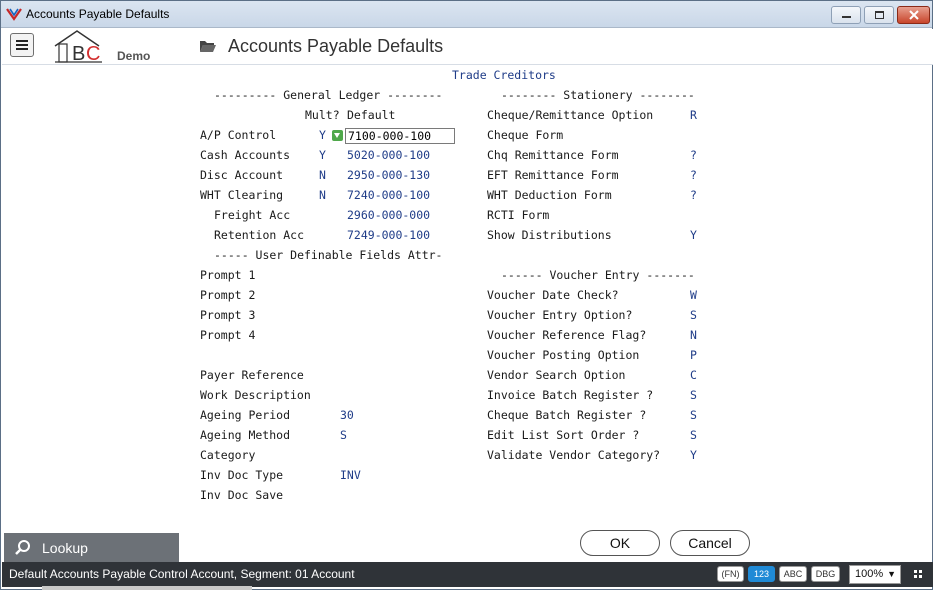 The height and width of the screenshot is (590, 933). What do you see at coordinates (322, 155) in the screenshot?
I see `gl-mult-cash-accounts: Y` at bounding box center [322, 155].